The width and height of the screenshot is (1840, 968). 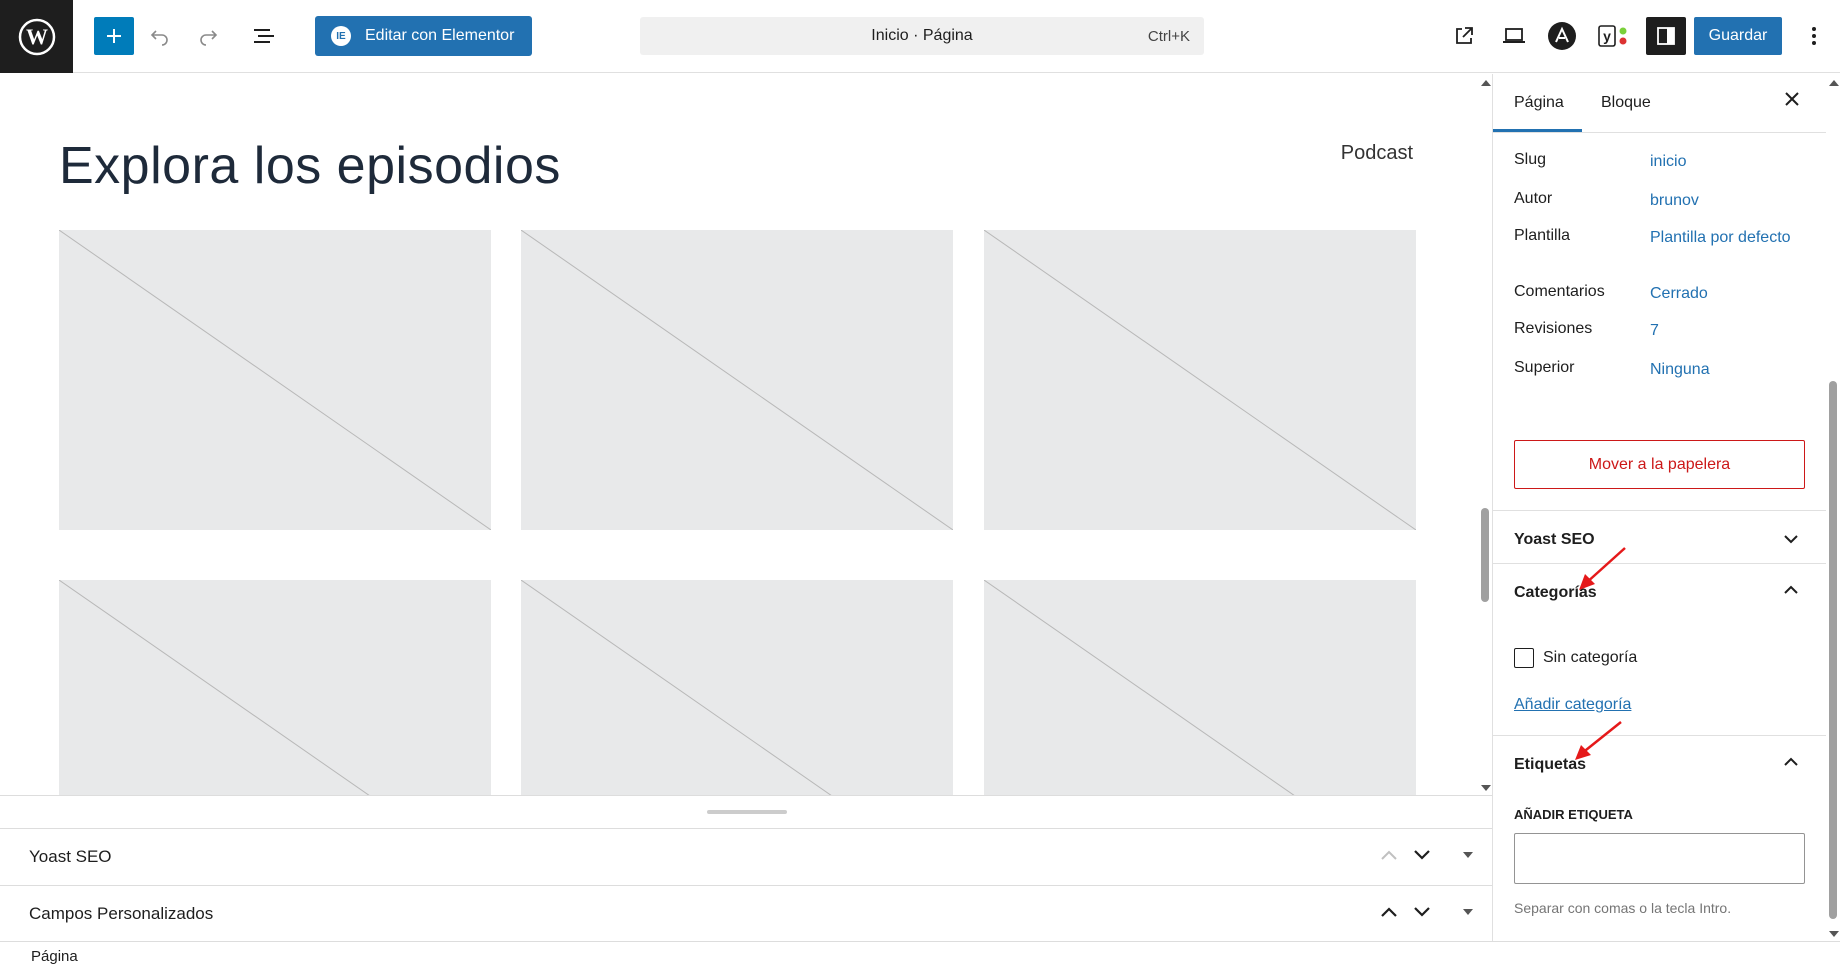 What do you see at coordinates (1738, 36) in the screenshot?
I see `save-button: Guardar` at bounding box center [1738, 36].